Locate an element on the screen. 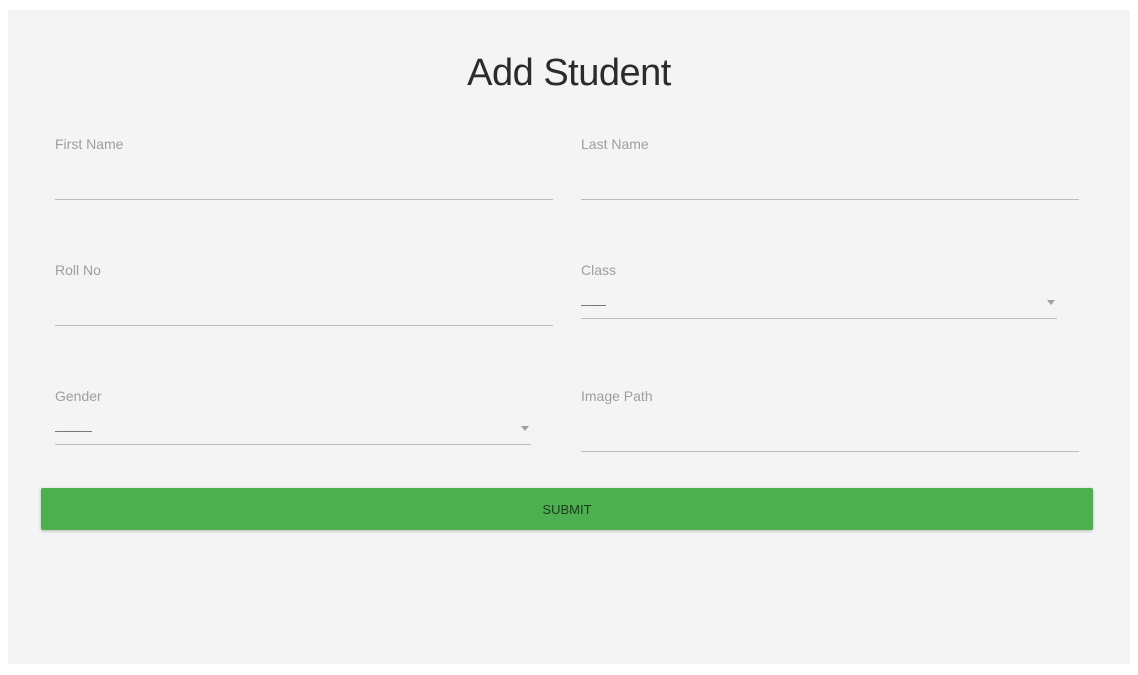  image-path-label: Image Path is located at coordinates (617, 396).